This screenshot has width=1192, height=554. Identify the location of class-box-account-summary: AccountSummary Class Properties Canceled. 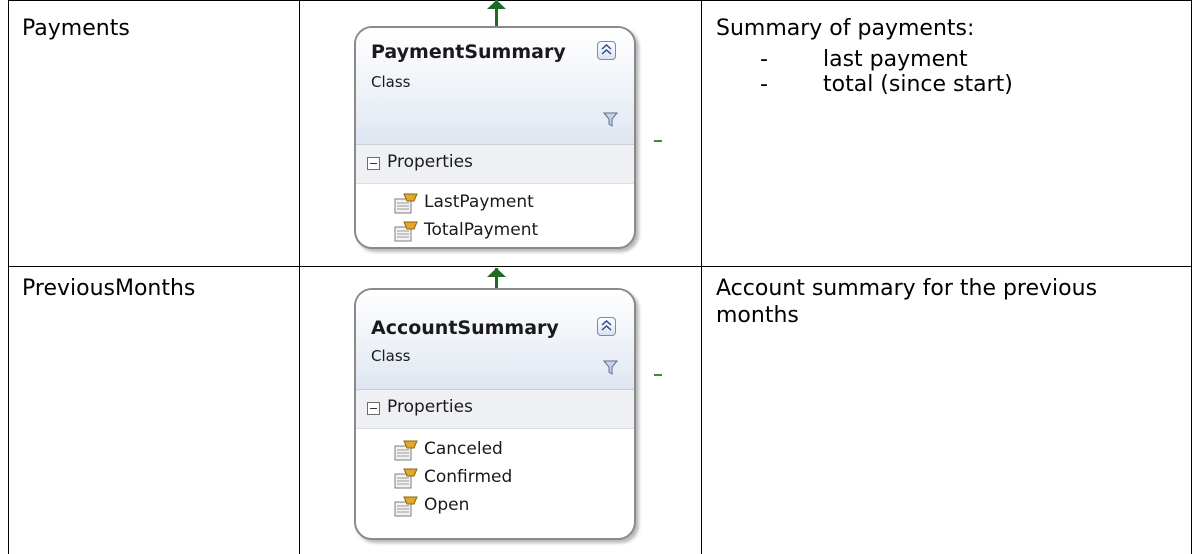
(495, 414).